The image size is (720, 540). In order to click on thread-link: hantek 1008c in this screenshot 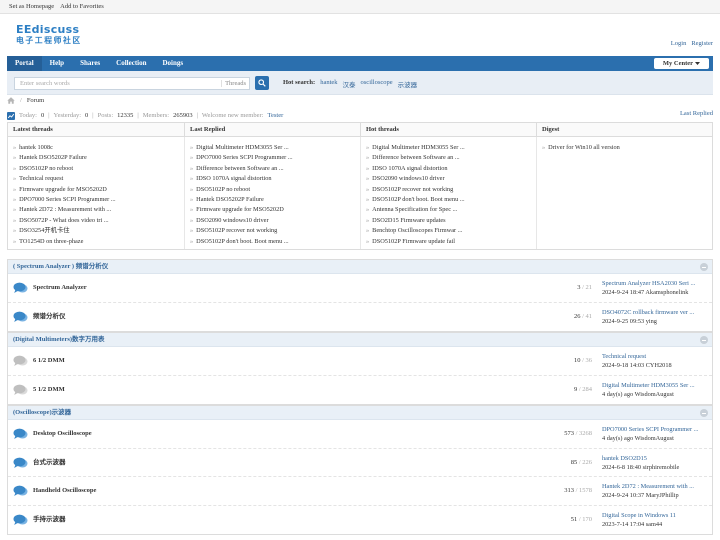, I will do `click(98, 148)`.